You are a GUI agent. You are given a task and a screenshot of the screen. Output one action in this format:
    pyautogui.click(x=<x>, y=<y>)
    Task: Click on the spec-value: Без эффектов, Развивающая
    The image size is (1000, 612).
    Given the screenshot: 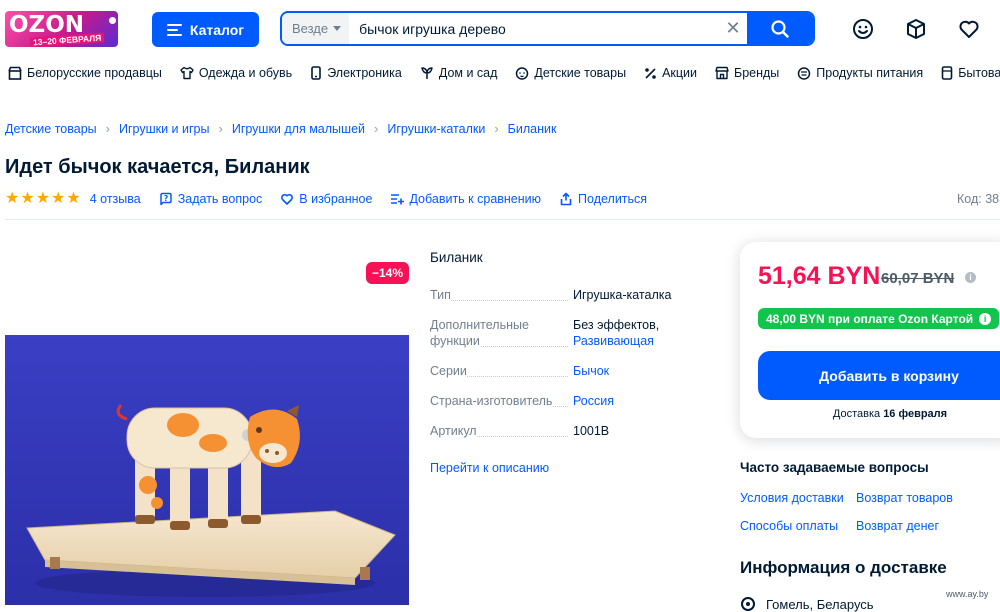 What is the action you would take?
    pyautogui.click(x=633, y=333)
    